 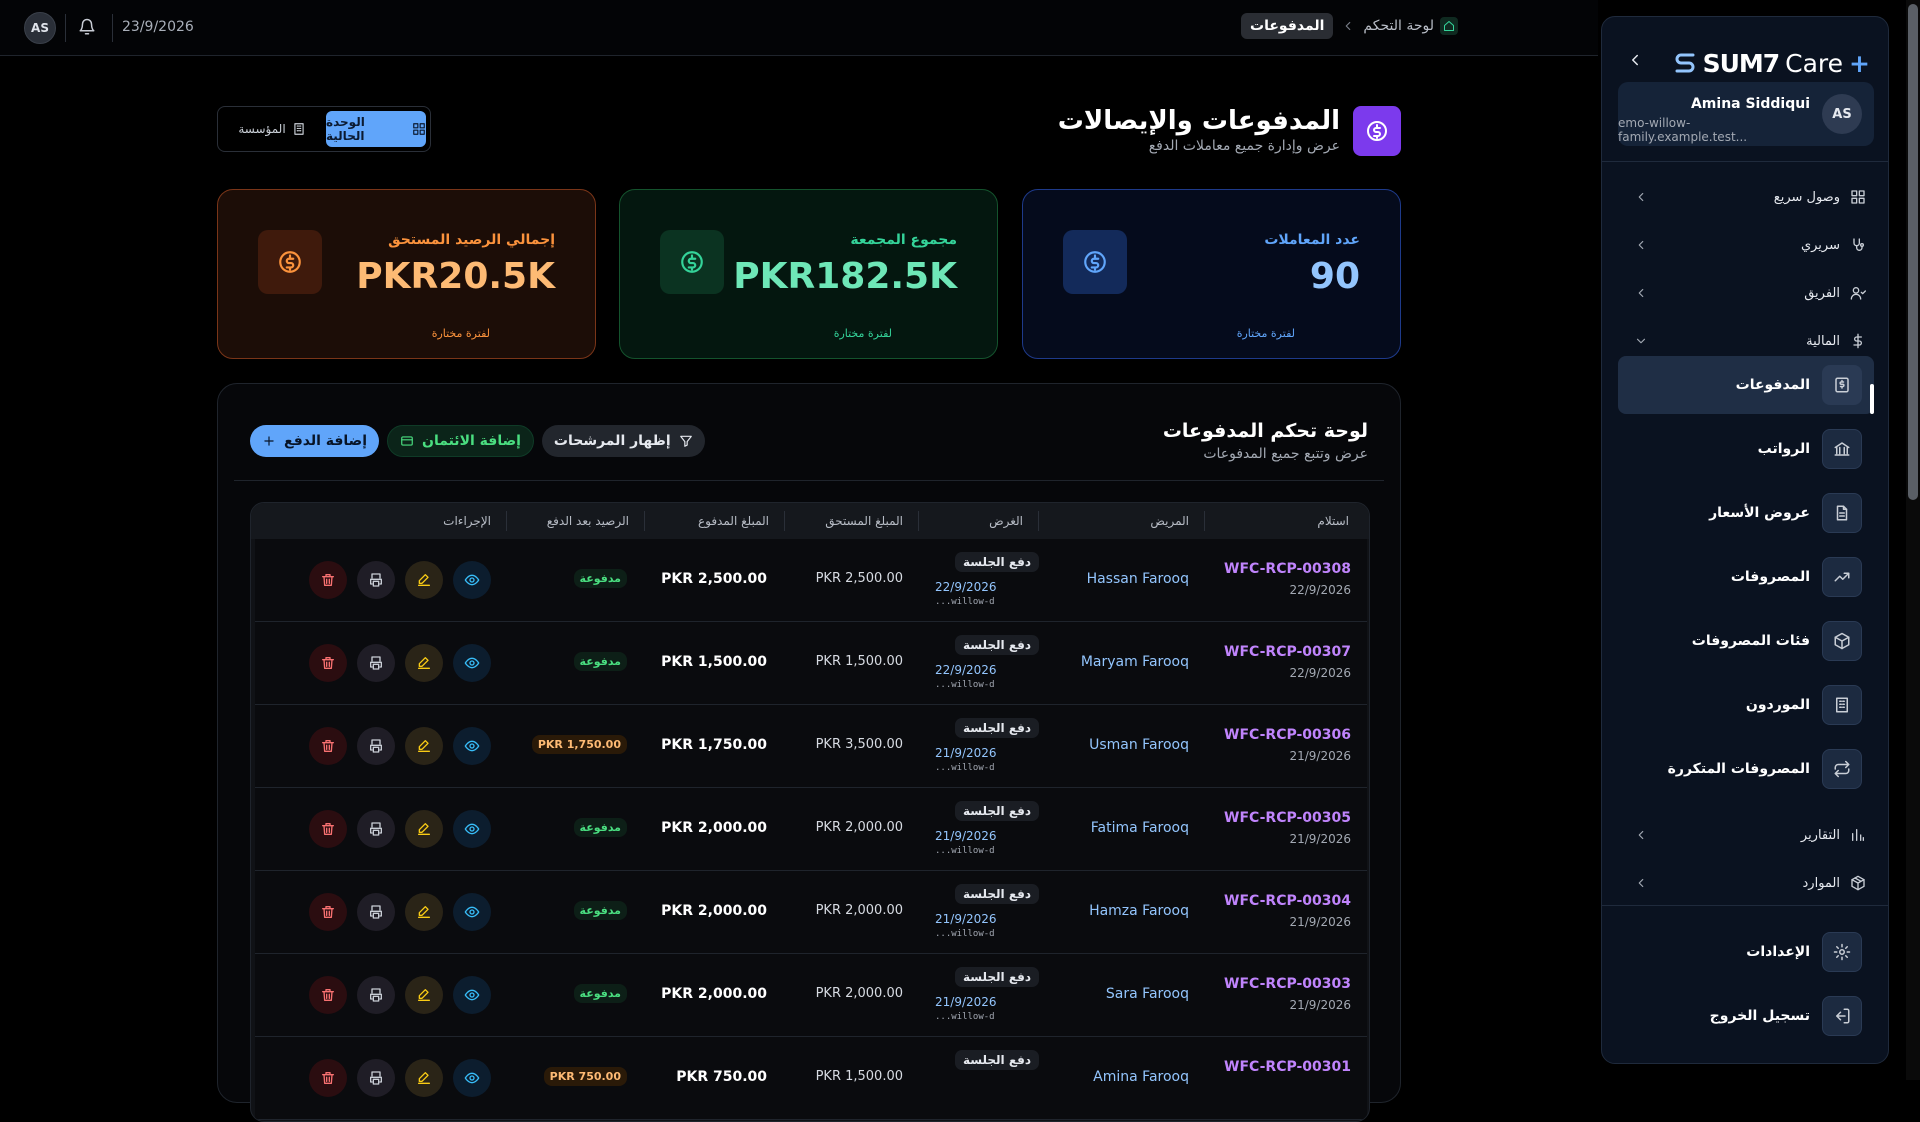 What do you see at coordinates (1135, 662) in the screenshot?
I see `patient-name: Maryam Farooq` at bounding box center [1135, 662].